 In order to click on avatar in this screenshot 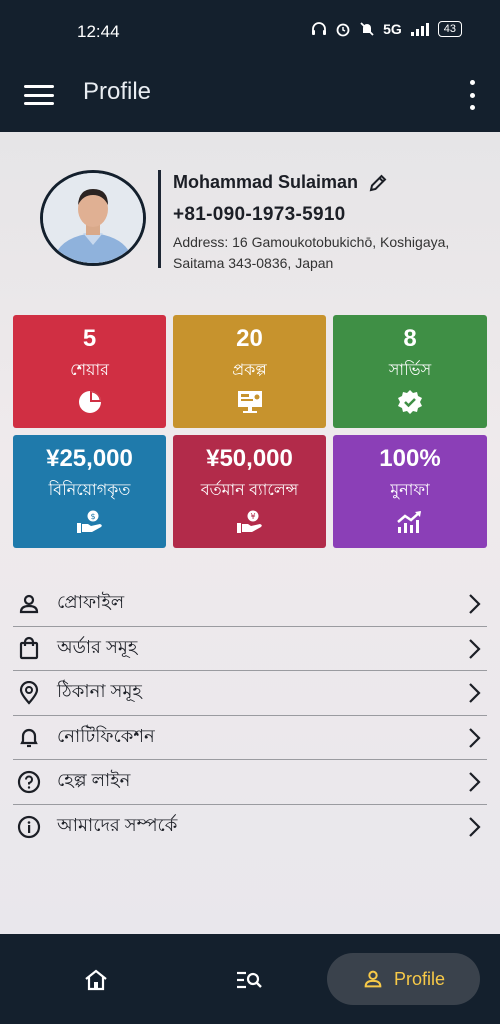, I will do `click(93, 218)`.